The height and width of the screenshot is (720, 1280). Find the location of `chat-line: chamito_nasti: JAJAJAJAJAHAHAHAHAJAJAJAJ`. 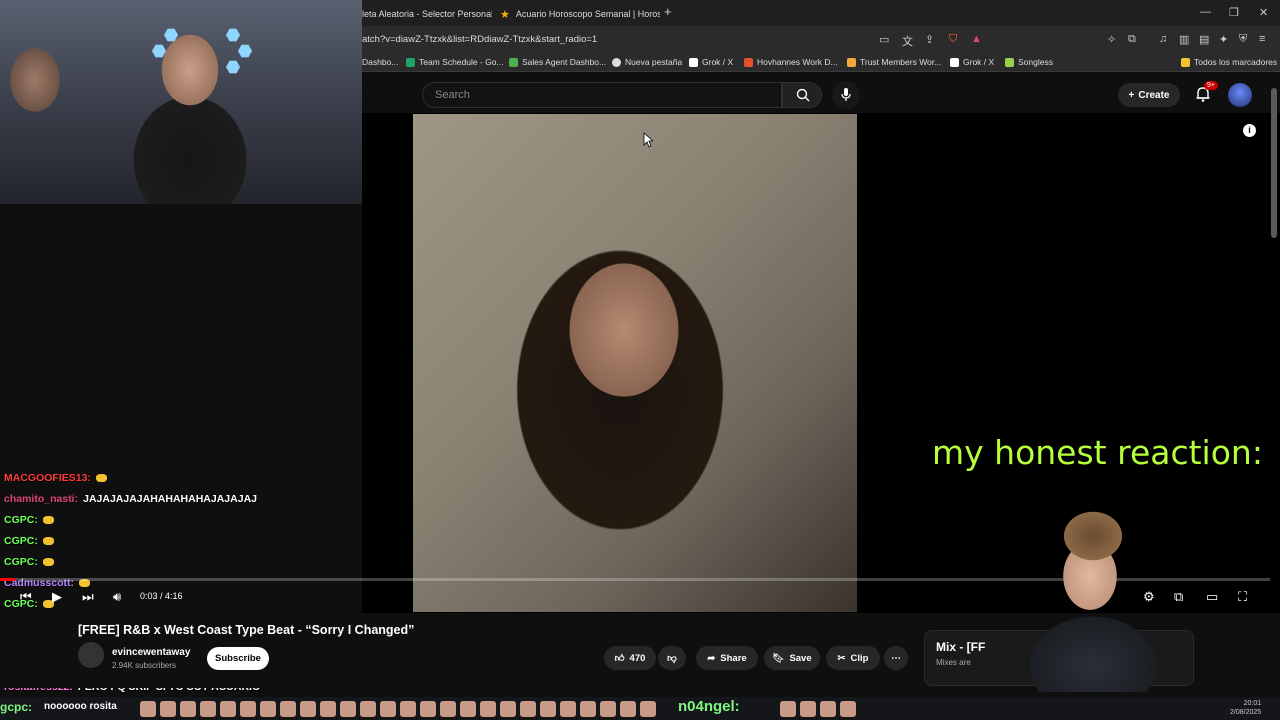

chat-line: chamito_nasti: JAJAJAJAJAHAHAHAHAJAJAJAJ is located at coordinates (130, 499).